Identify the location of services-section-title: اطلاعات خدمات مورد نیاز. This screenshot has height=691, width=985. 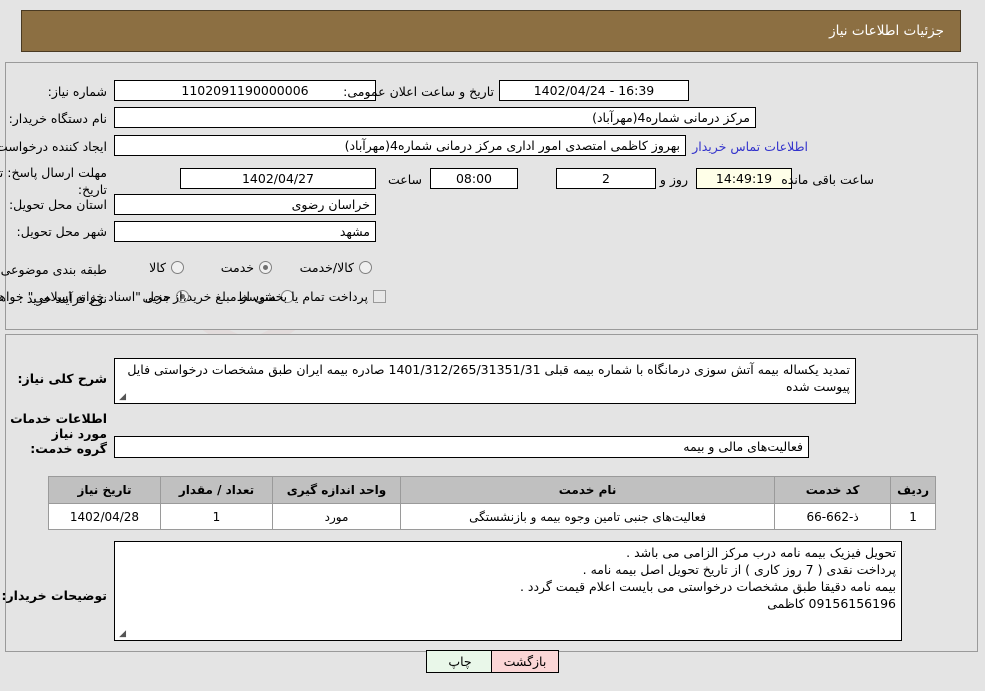
(59, 426).